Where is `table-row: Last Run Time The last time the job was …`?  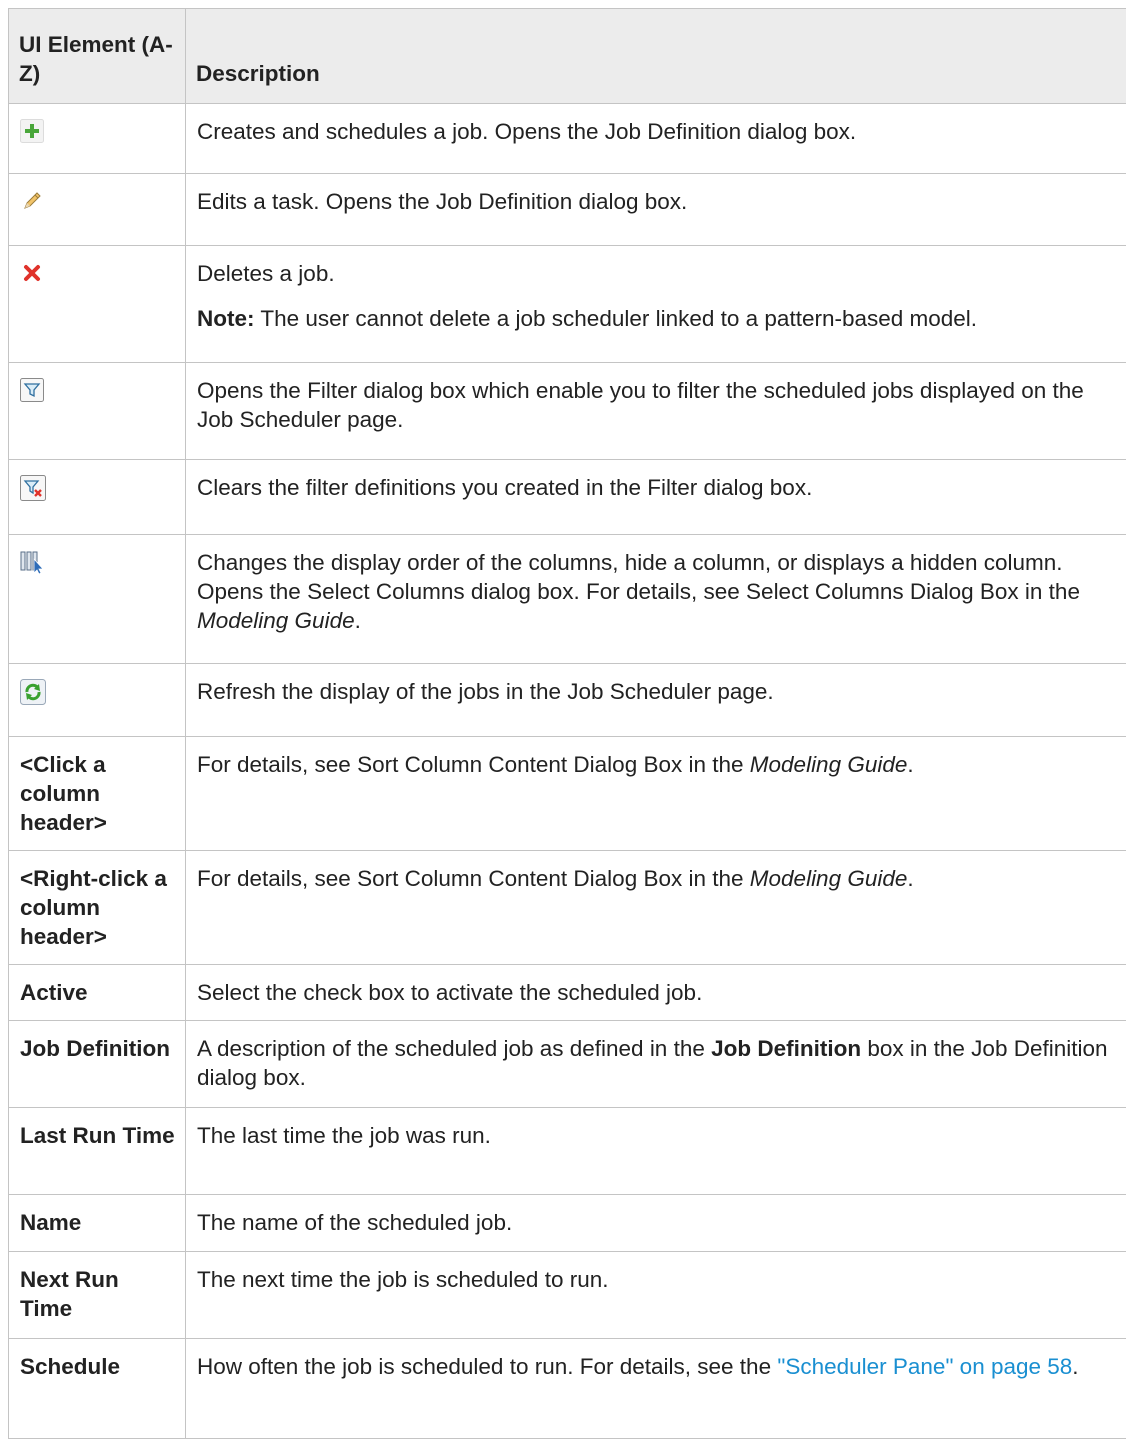 table-row: Last Run Time The last time the job was … is located at coordinates (567, 1151).